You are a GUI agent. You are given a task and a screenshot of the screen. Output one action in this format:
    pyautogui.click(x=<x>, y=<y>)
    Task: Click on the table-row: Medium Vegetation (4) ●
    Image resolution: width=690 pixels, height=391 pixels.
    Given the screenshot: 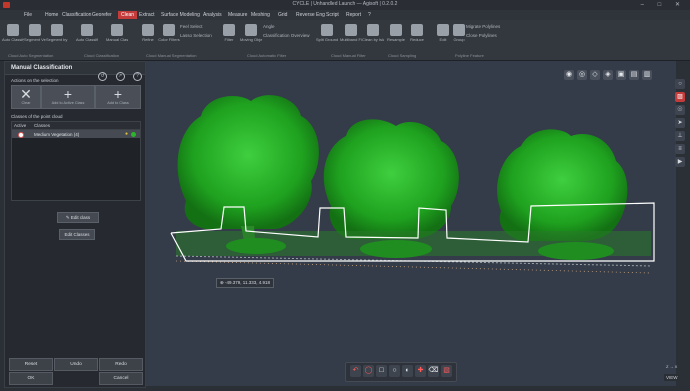 What is the action you would take?
    pyautogui.click(x=76, y=134)
    